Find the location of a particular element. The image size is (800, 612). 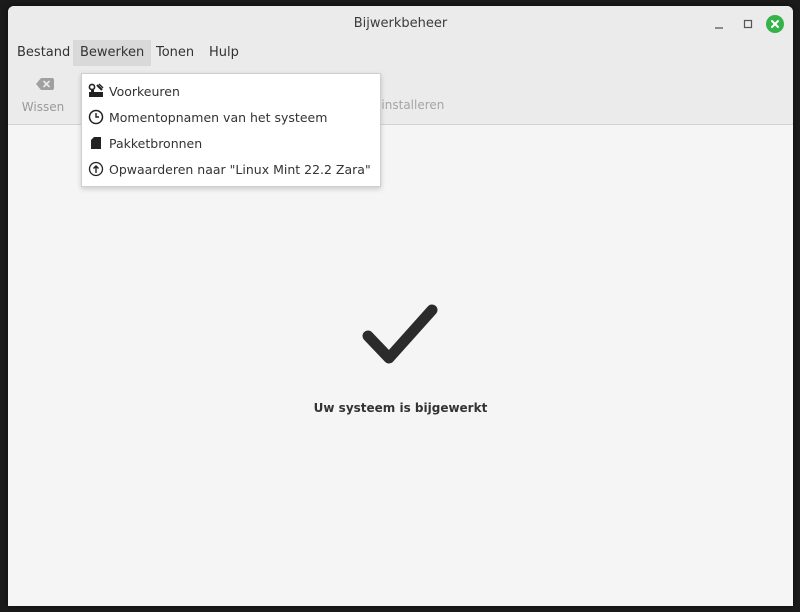

menu-bar: Bestand Bewerken Tonen Hulp is located at coordinates (400, 53).